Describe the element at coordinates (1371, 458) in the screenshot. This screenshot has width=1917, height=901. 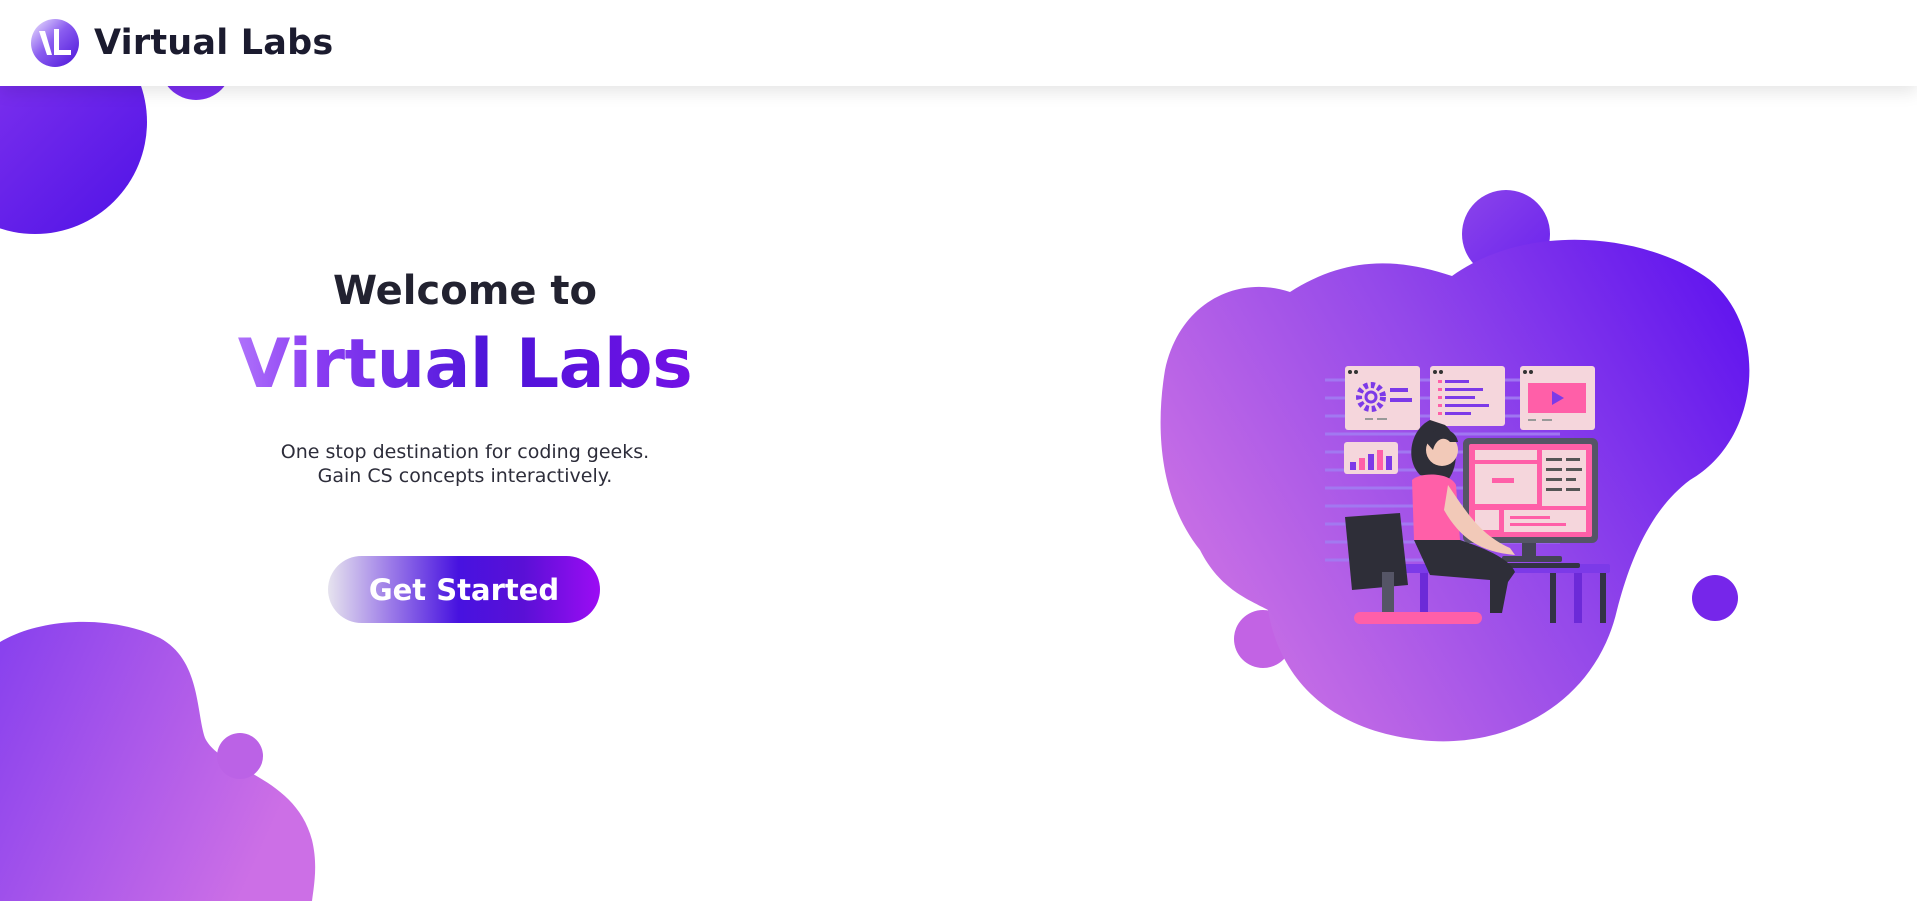
I see `chart-panel` at that location.